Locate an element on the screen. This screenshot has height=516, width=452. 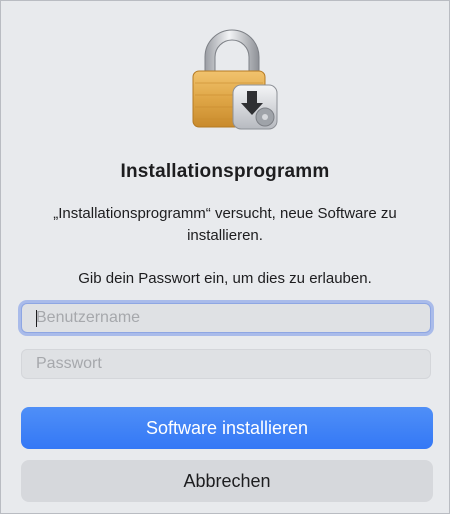
cancel-button: Abbrechen is located at coordinates (227, 481).